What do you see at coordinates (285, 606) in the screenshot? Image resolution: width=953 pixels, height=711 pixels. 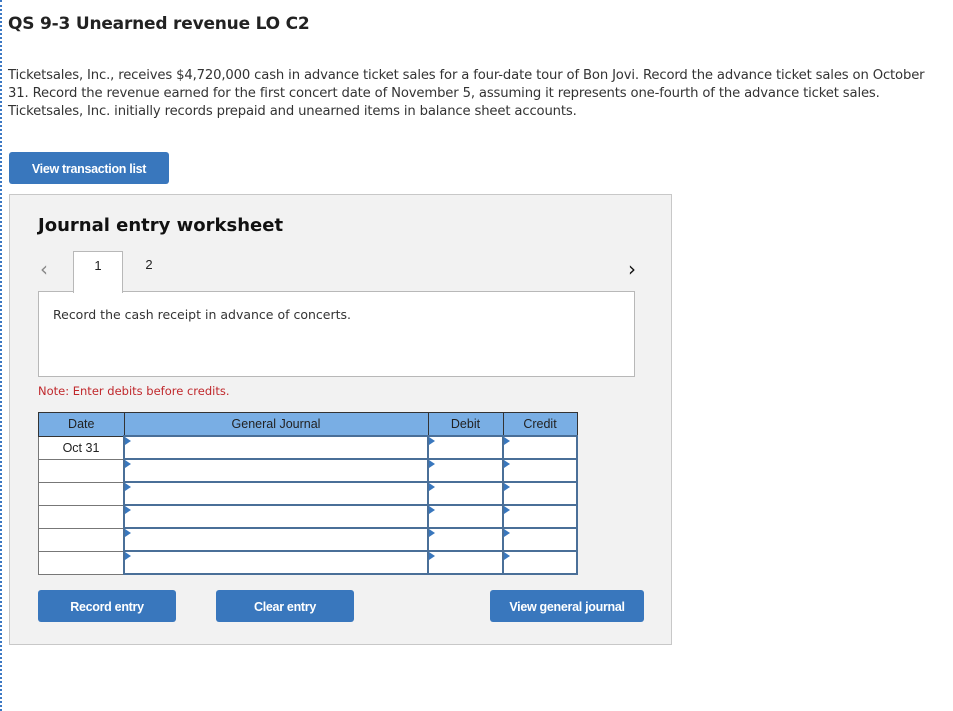 I see `clear-entry-button: Clear entry` at bounding box center [285, 606].